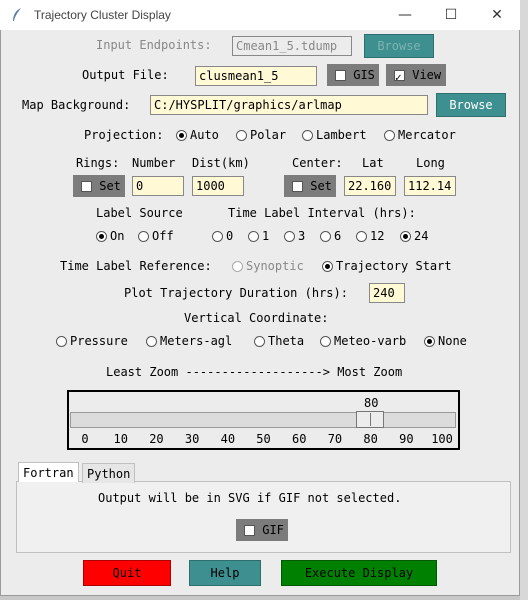  What do you see at coordinates (442, 439) in the screenshot?
I see `zoom-tick-label: 100` at bounding box center [442, 439].